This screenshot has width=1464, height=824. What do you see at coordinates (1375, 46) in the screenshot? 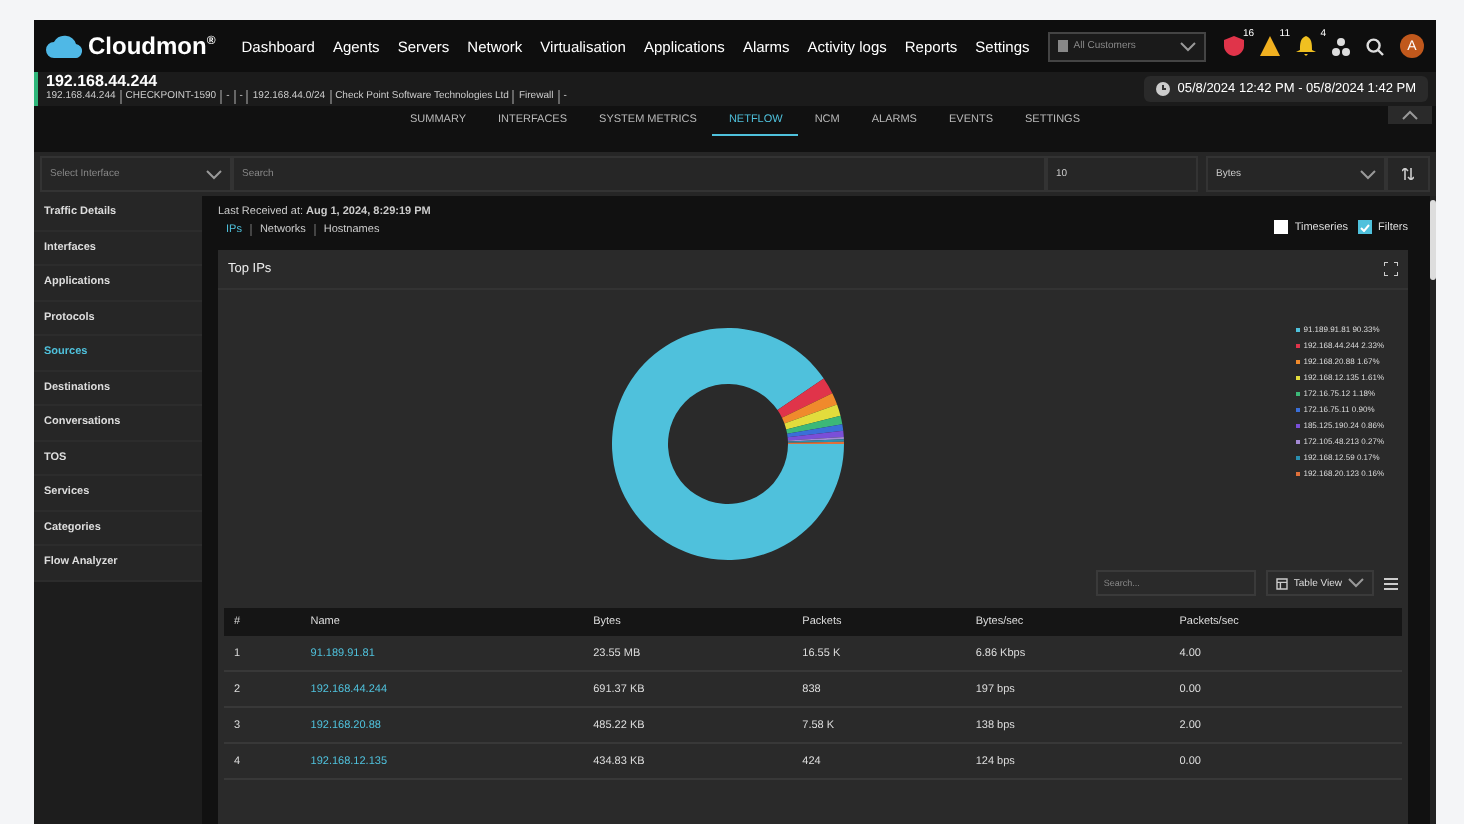
I see `search-icon` at bounding box center [1375, 46].